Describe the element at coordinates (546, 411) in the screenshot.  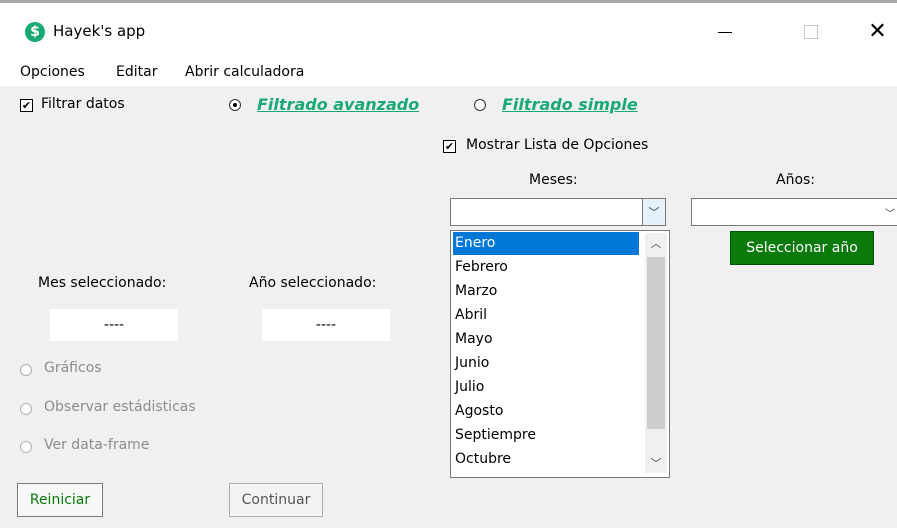
I see `list-item: Agosto` at that location.